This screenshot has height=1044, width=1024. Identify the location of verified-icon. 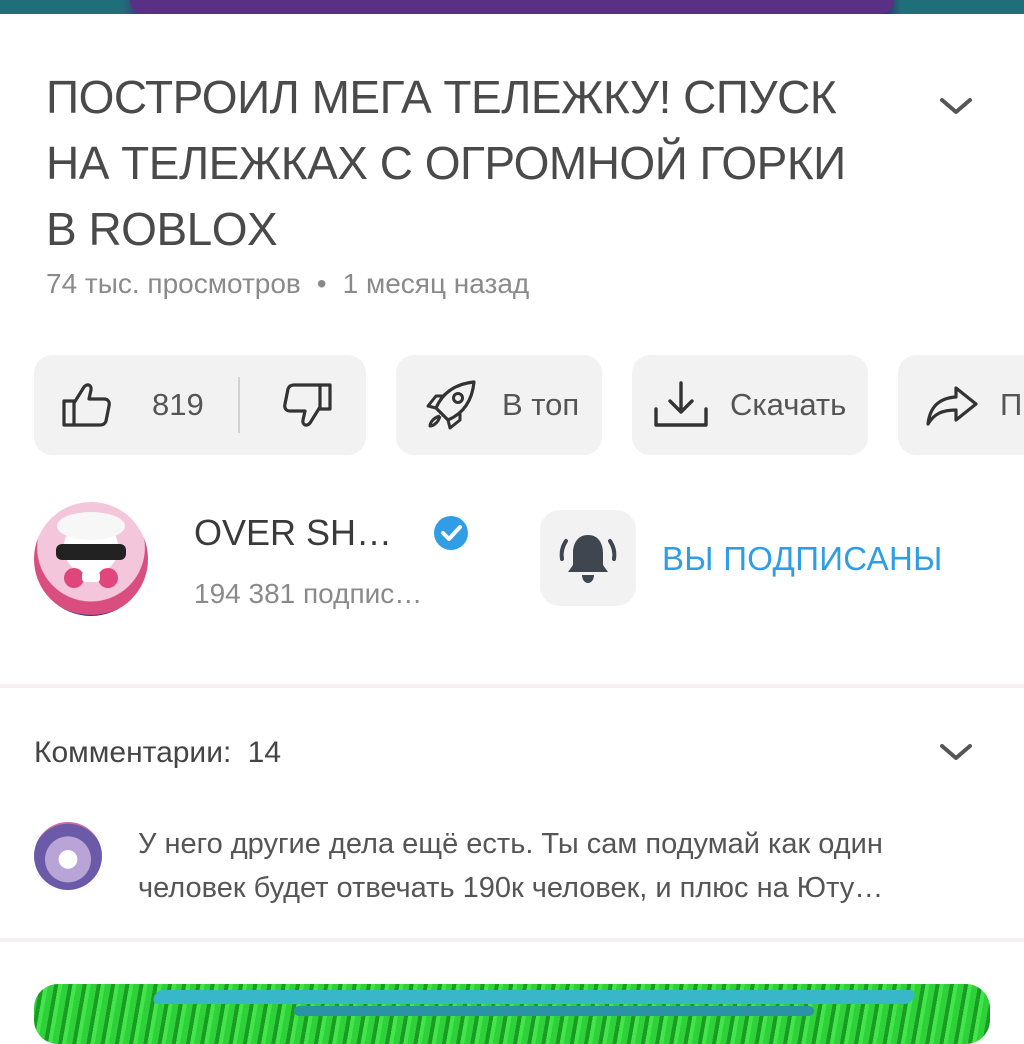
(451, 533).